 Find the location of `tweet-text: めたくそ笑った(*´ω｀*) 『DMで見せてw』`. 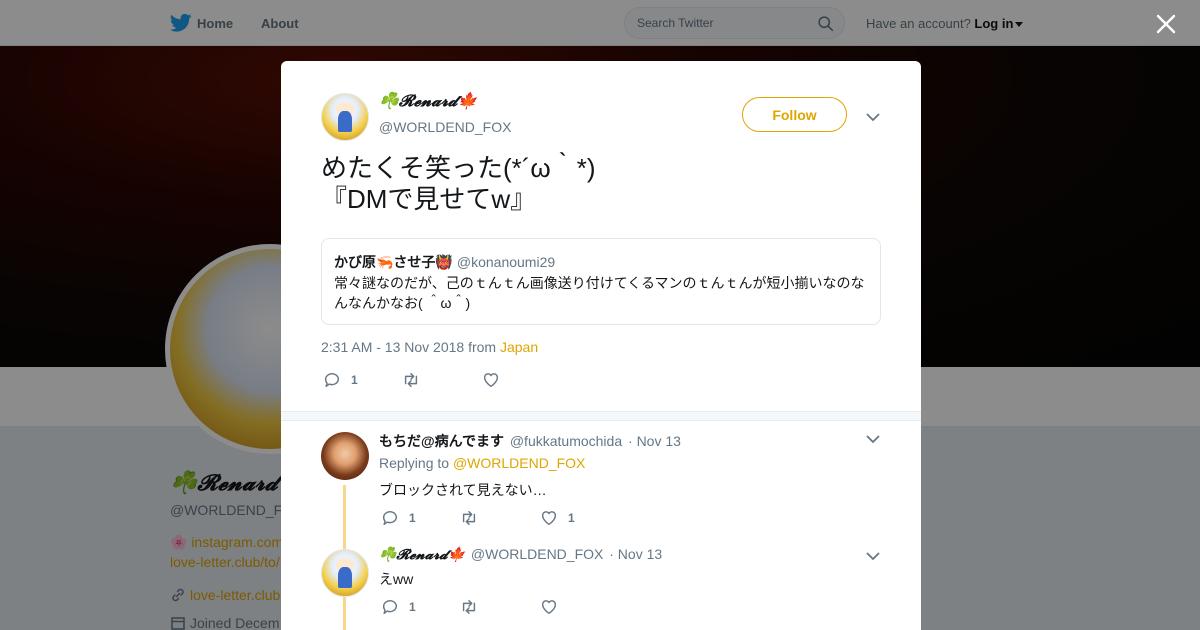

tweet-text: めたくそ笑った(*´ω｀*) 『DMで見せてw』 is located at coordinates (458, 183).